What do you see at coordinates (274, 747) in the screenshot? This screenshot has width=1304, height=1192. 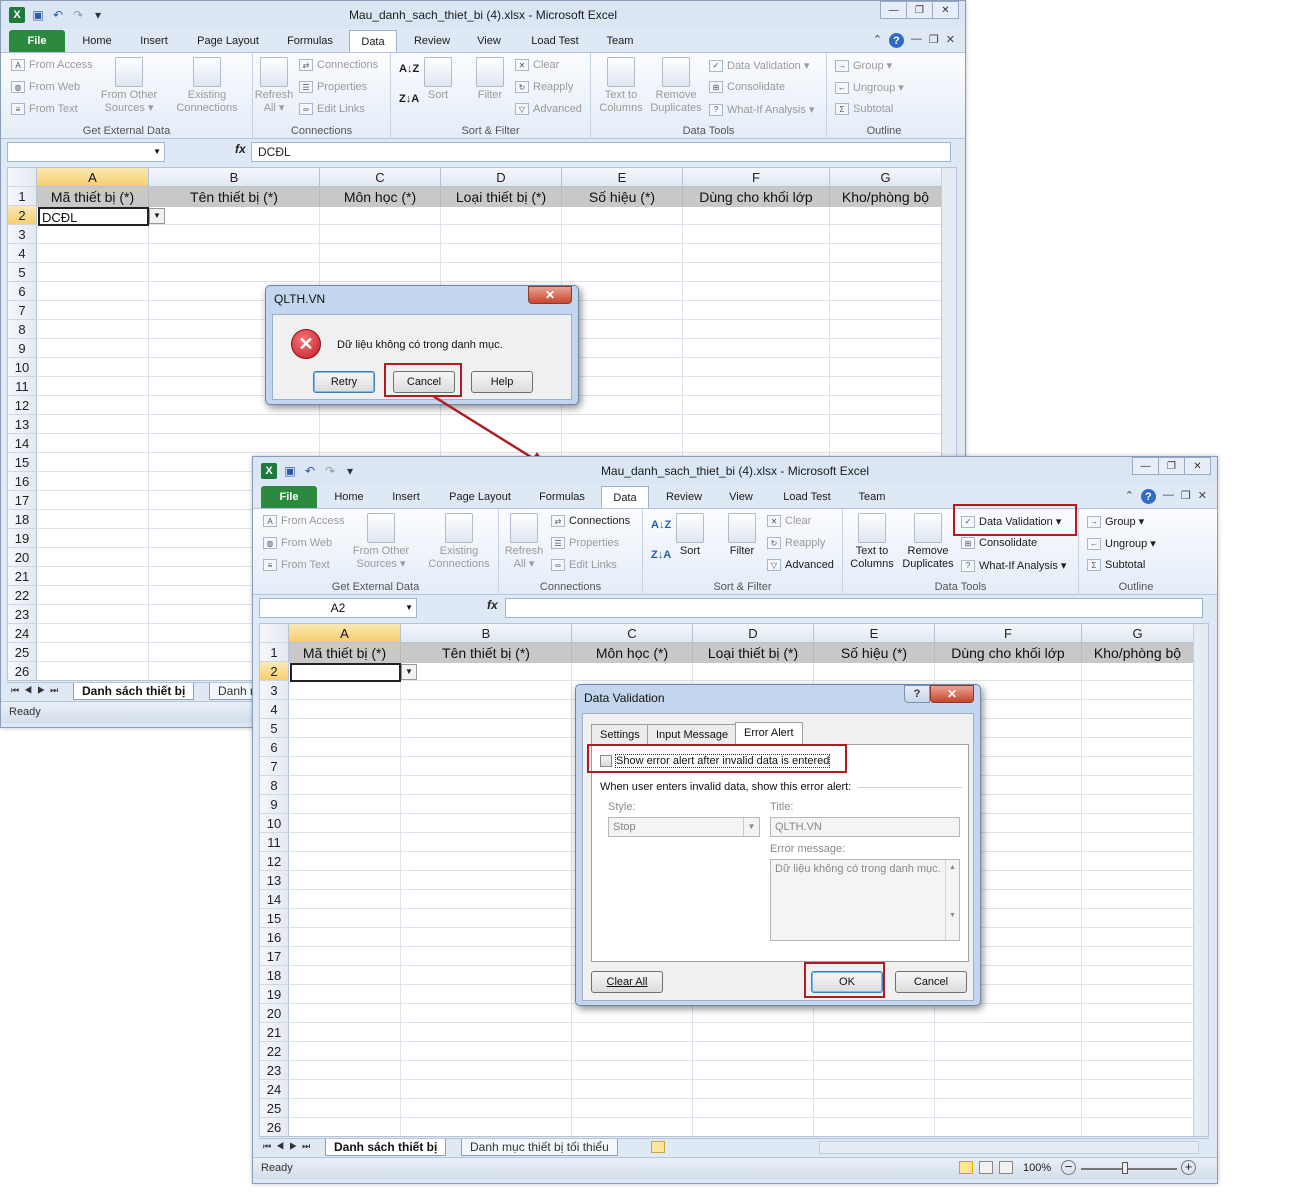 I see `row-header: 6` at bounding box center [274, 747].